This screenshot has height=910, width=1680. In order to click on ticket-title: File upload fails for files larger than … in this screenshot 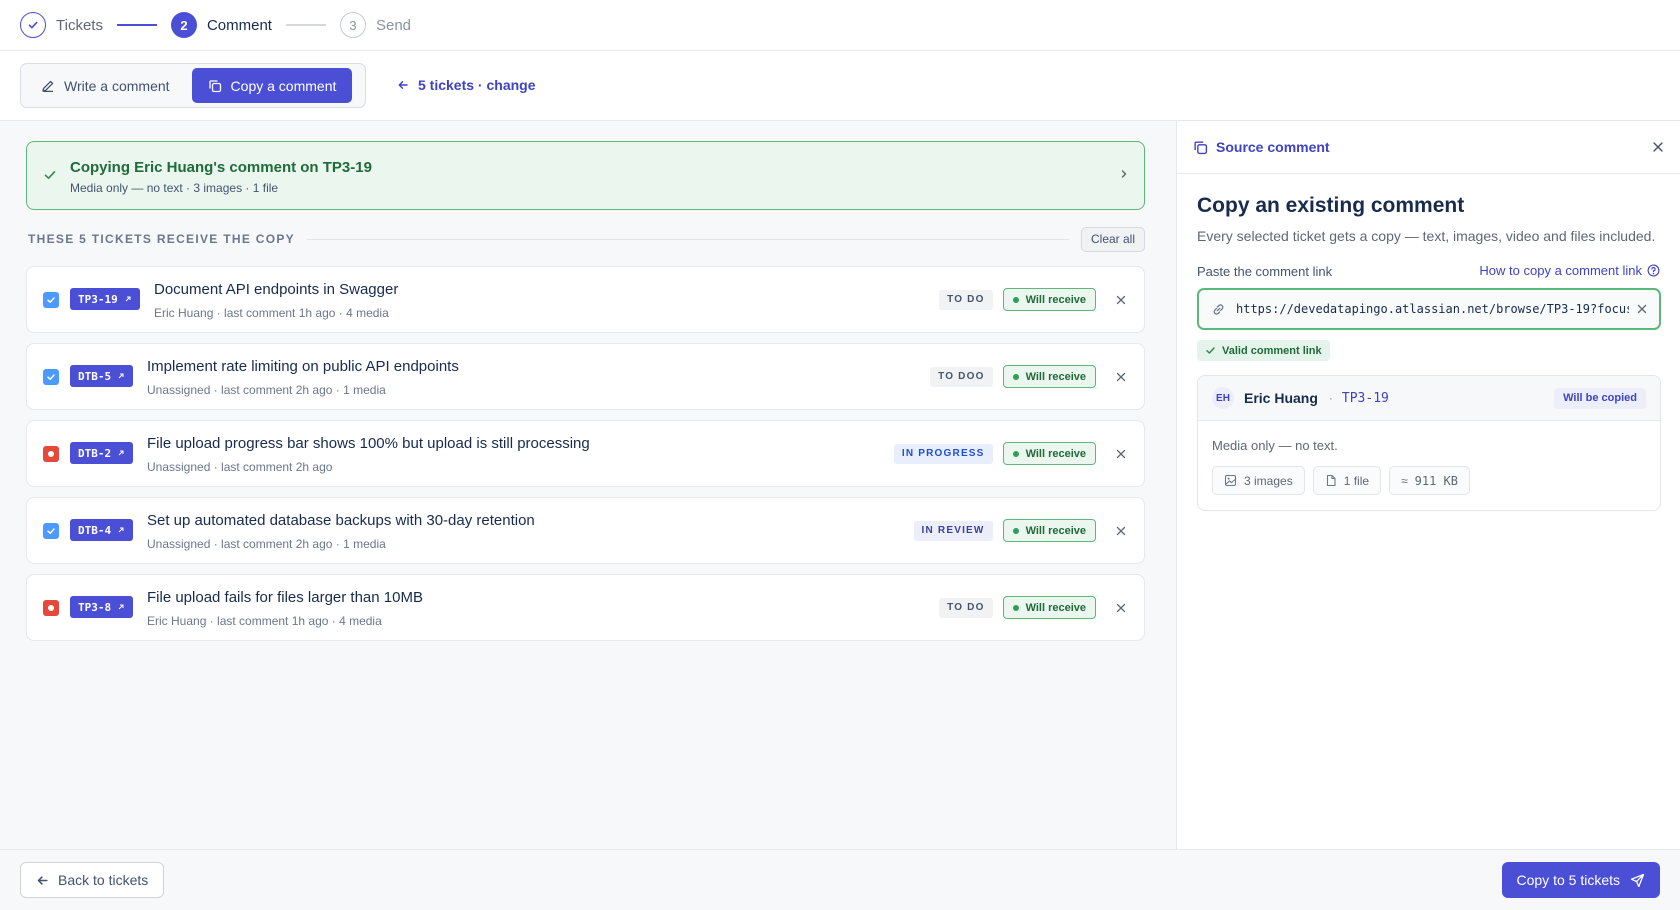, I will do `click(285, 597)`.